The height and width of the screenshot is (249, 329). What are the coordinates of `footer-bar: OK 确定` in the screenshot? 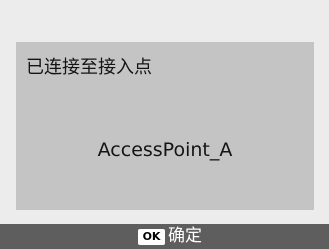 It's located at (164, 236).